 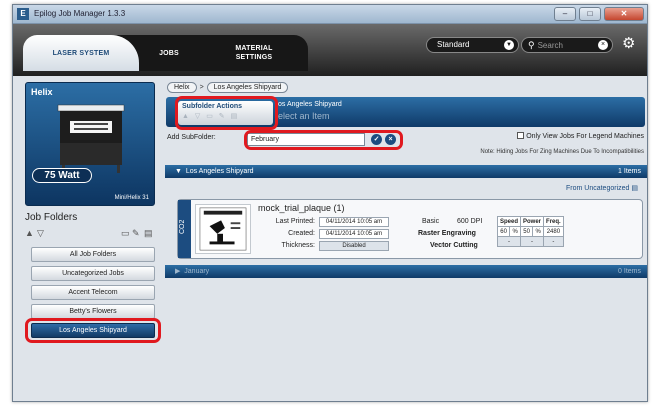 I want to click on edit-icon: ✎, so click(x=136, y=233).